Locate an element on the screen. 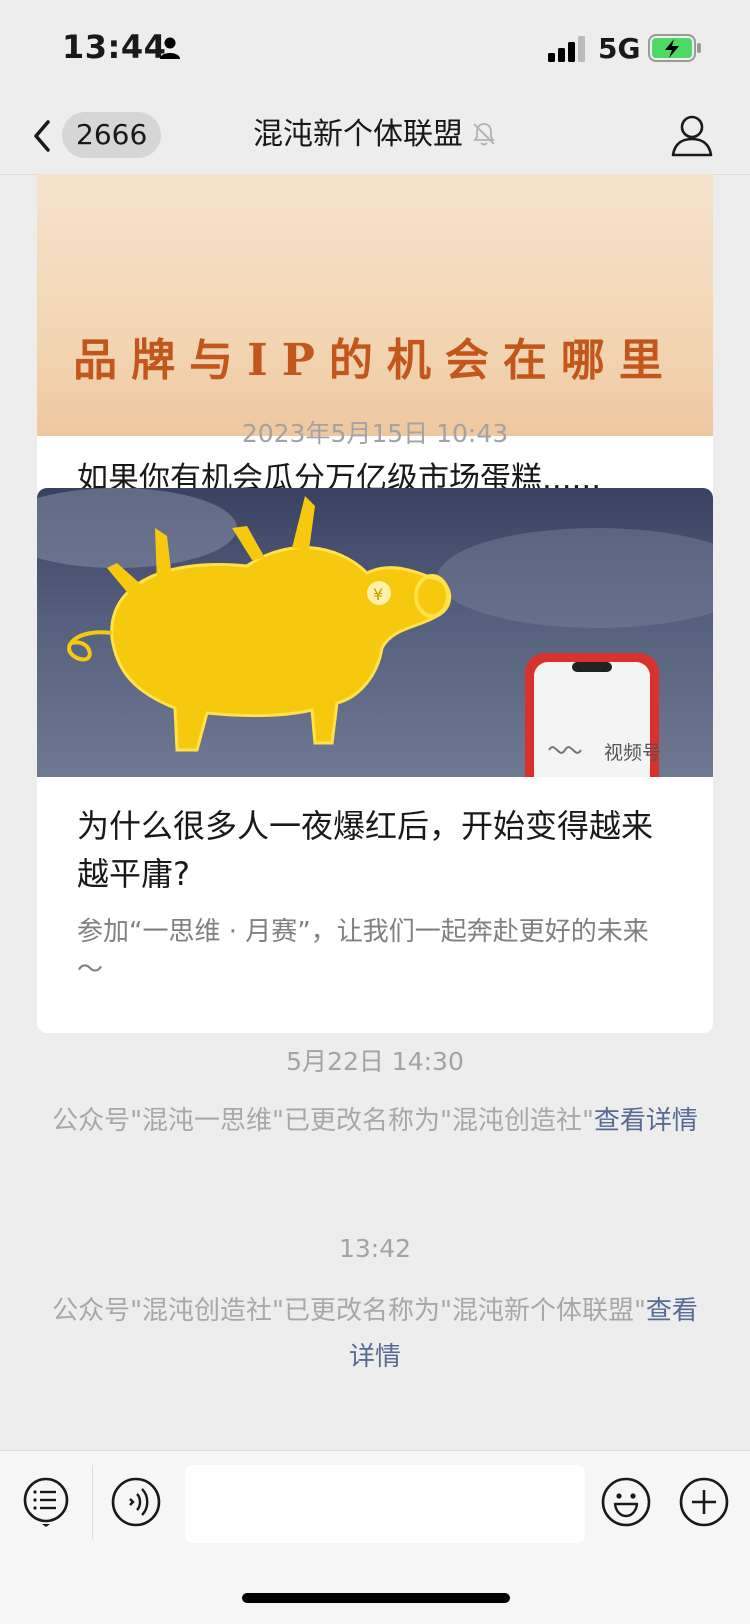 The height and width of the screenshot is (1624, 750). voice-icon is located at coordinates (136, 1502).